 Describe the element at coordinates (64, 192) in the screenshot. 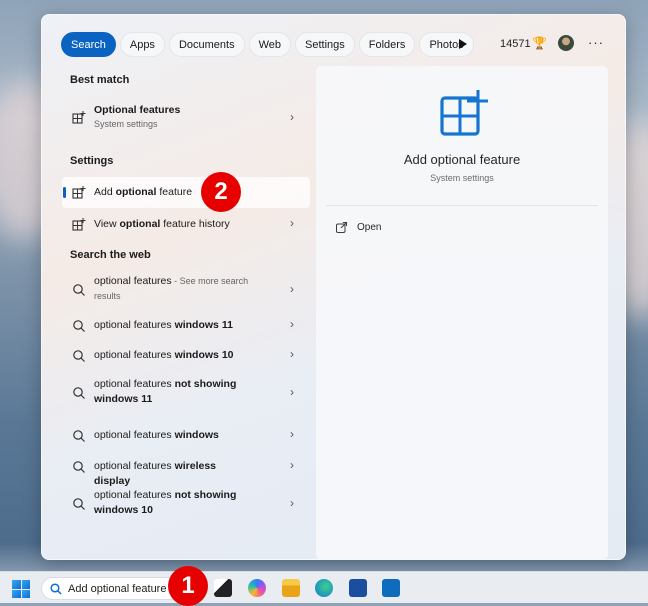

I see `selection-indicator` at that location.